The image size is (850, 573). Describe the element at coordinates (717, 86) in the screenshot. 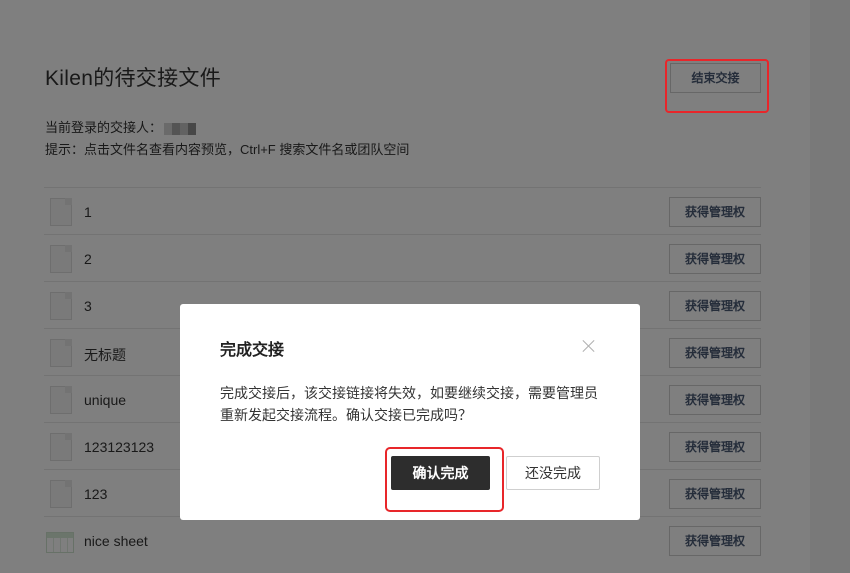

I see `end-button-highlight` at that location.